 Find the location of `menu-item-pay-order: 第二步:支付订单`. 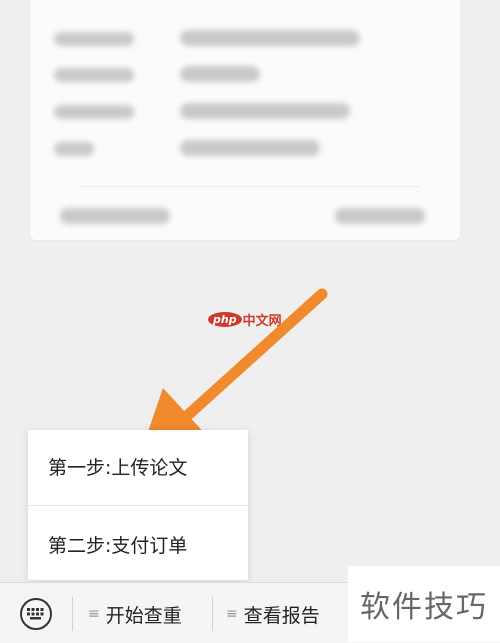

menu-item-pay-order: 第二步:支付订单 is located at coordinates (138, 544).